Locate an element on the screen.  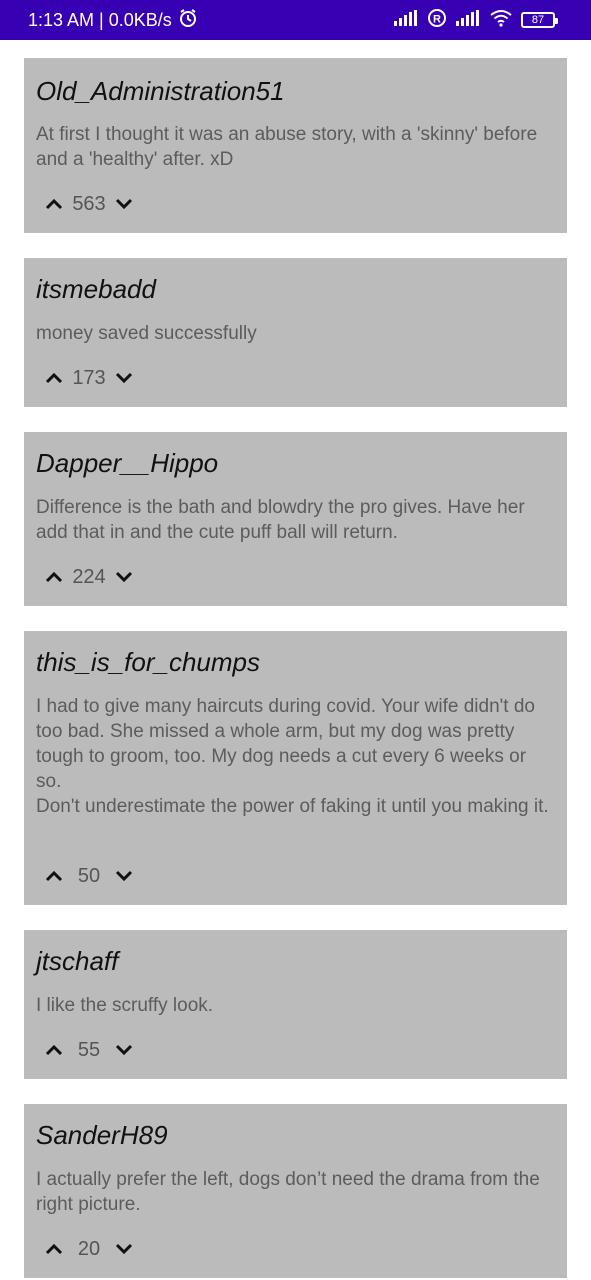
battery-level: 87 is located at coordinates (538, 20).